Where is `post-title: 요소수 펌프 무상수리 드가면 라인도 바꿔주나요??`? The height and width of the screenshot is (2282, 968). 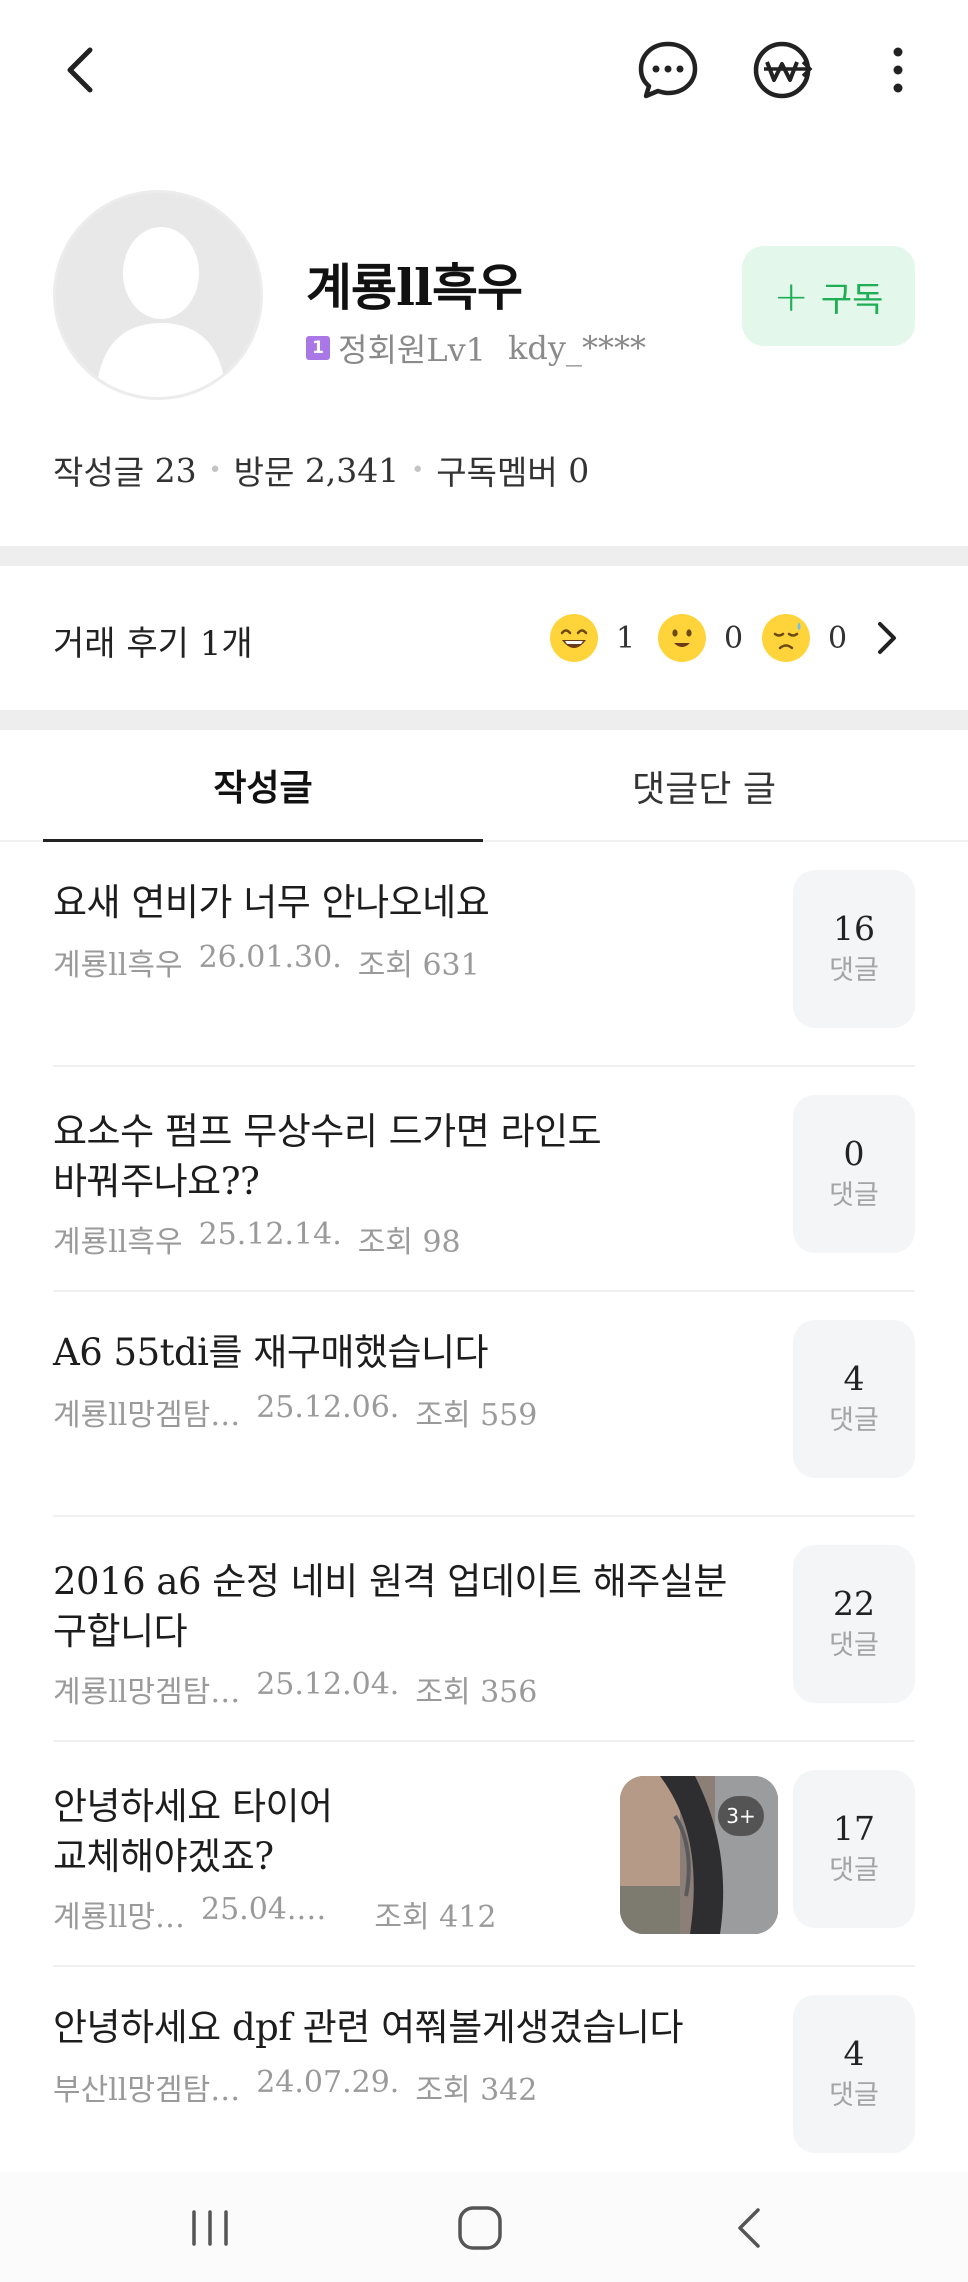 post-title: 요소수 펌프 무상수리 드가면 라인도 바꿔주나요?? is located at coordinates (327, 1157).